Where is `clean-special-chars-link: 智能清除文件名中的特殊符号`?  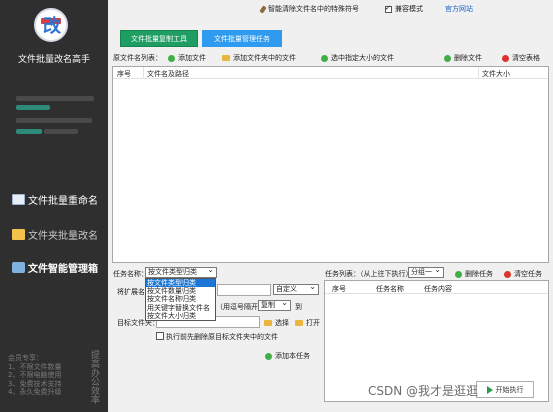 clean-special-chars-link: 智能清除文件名中的特殊符号 is located at coordinates (309, 9).